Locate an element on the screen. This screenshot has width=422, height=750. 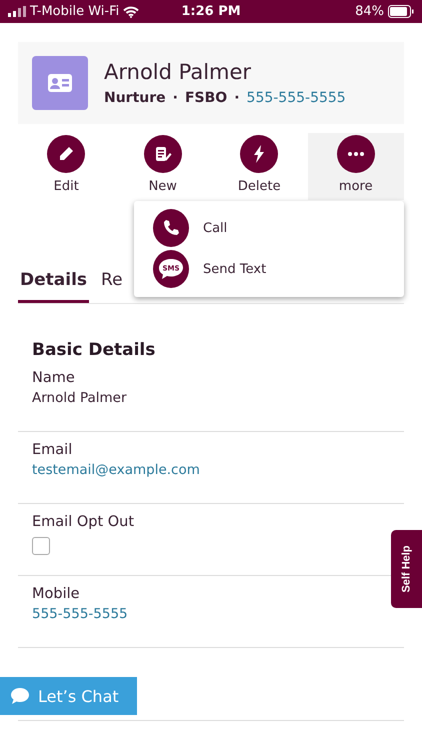
field-label: Mobile is located at coordinates (56, 594).